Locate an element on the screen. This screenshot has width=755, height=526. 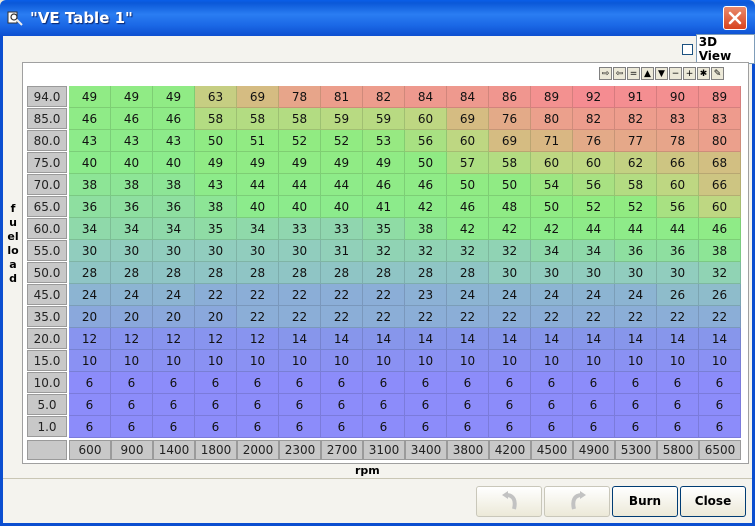
toolbar-shift-left-button: ⇦ is located at coordinates (619, 73).